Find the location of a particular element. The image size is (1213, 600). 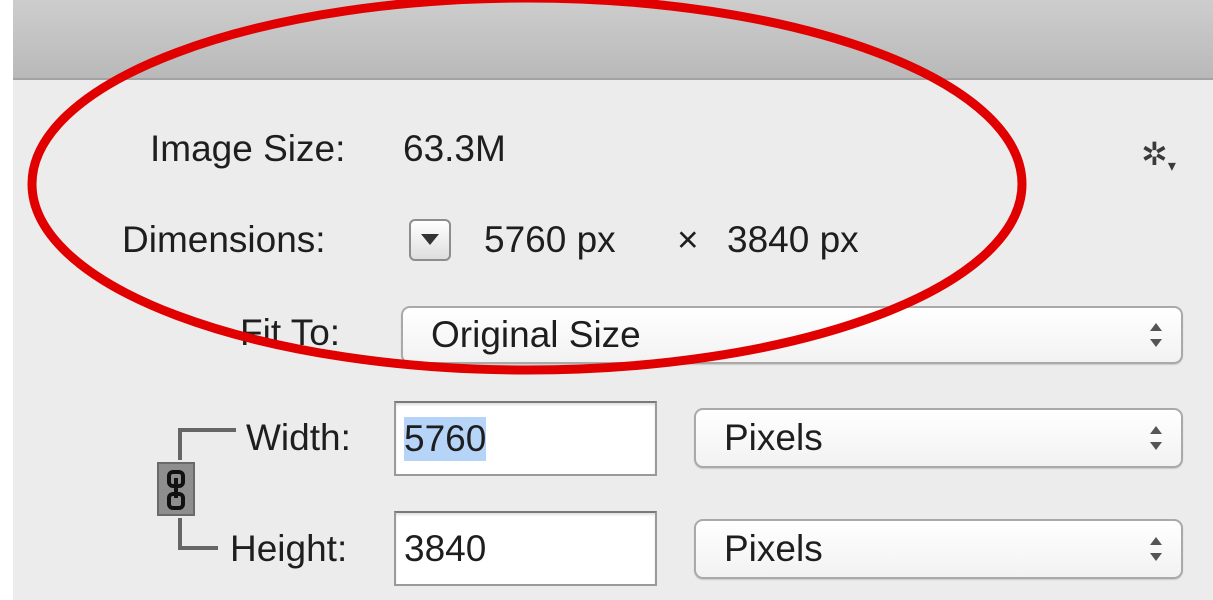

dimensions-height-value: 3840 px is located at coordinates (793, 239).